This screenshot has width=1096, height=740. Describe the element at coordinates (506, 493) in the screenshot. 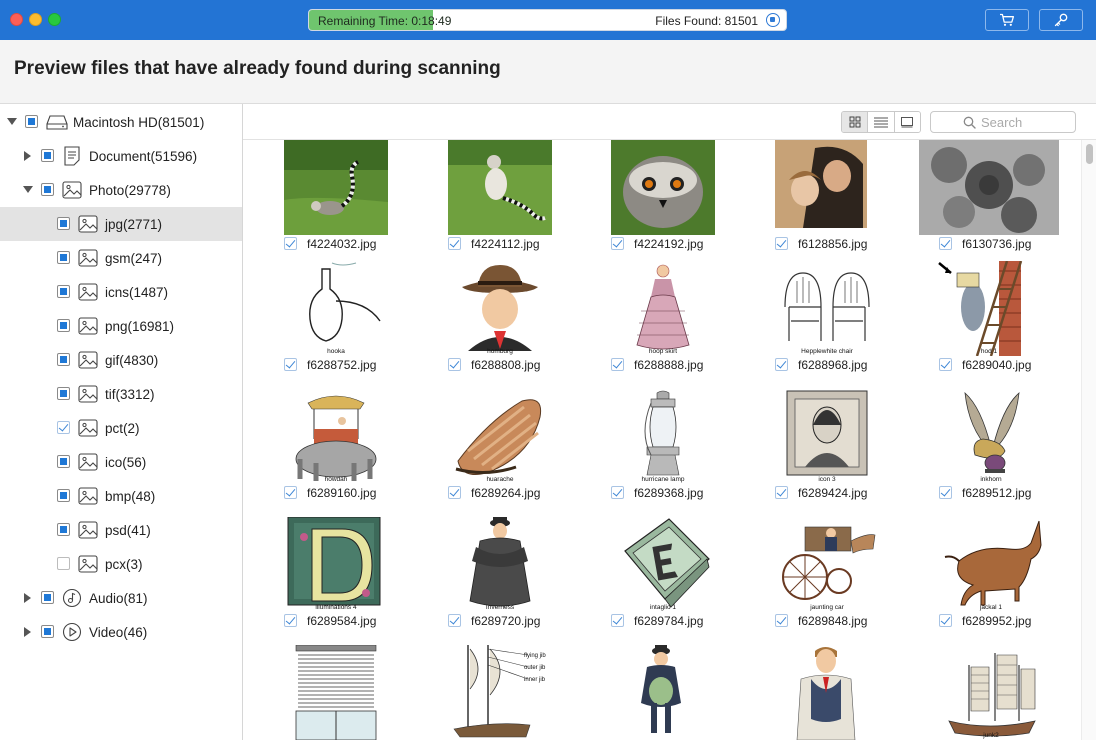

I see `file-name: f6289264.jpg` at that location.